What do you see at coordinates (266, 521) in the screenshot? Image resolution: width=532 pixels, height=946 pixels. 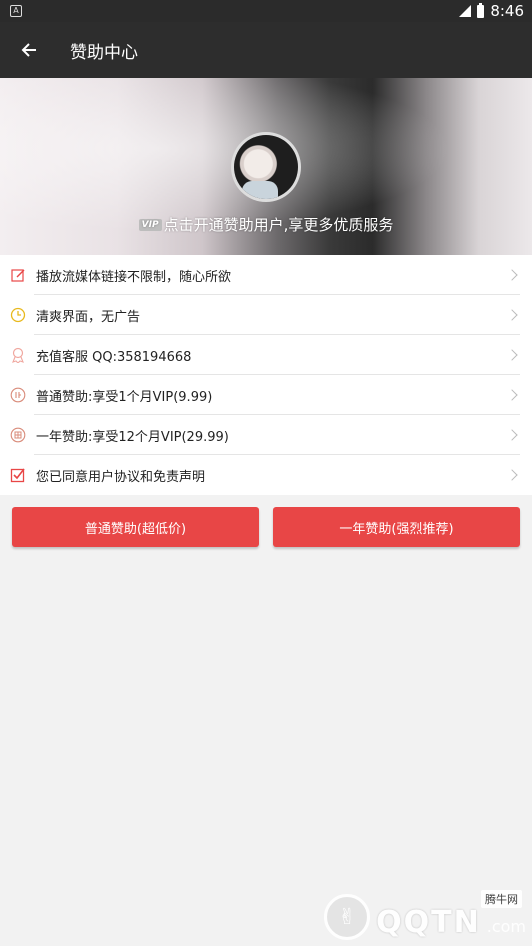 I see `sponsor-buttons: 普通赞助(超低价) 一年赞助(强烈推荐)` at bounding box center [266, 521].